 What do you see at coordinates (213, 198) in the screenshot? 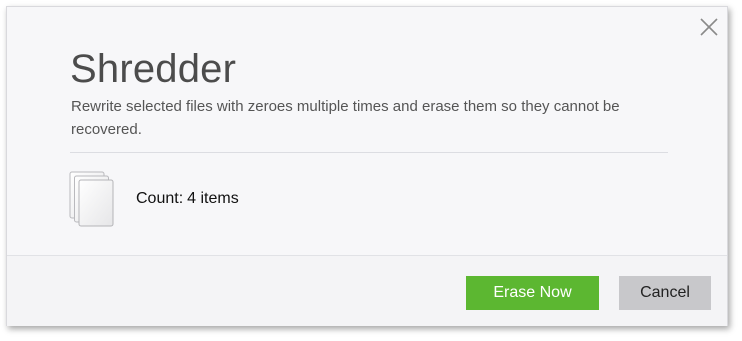
I see `count-value: 4 items` at bounding box center [213, 198].